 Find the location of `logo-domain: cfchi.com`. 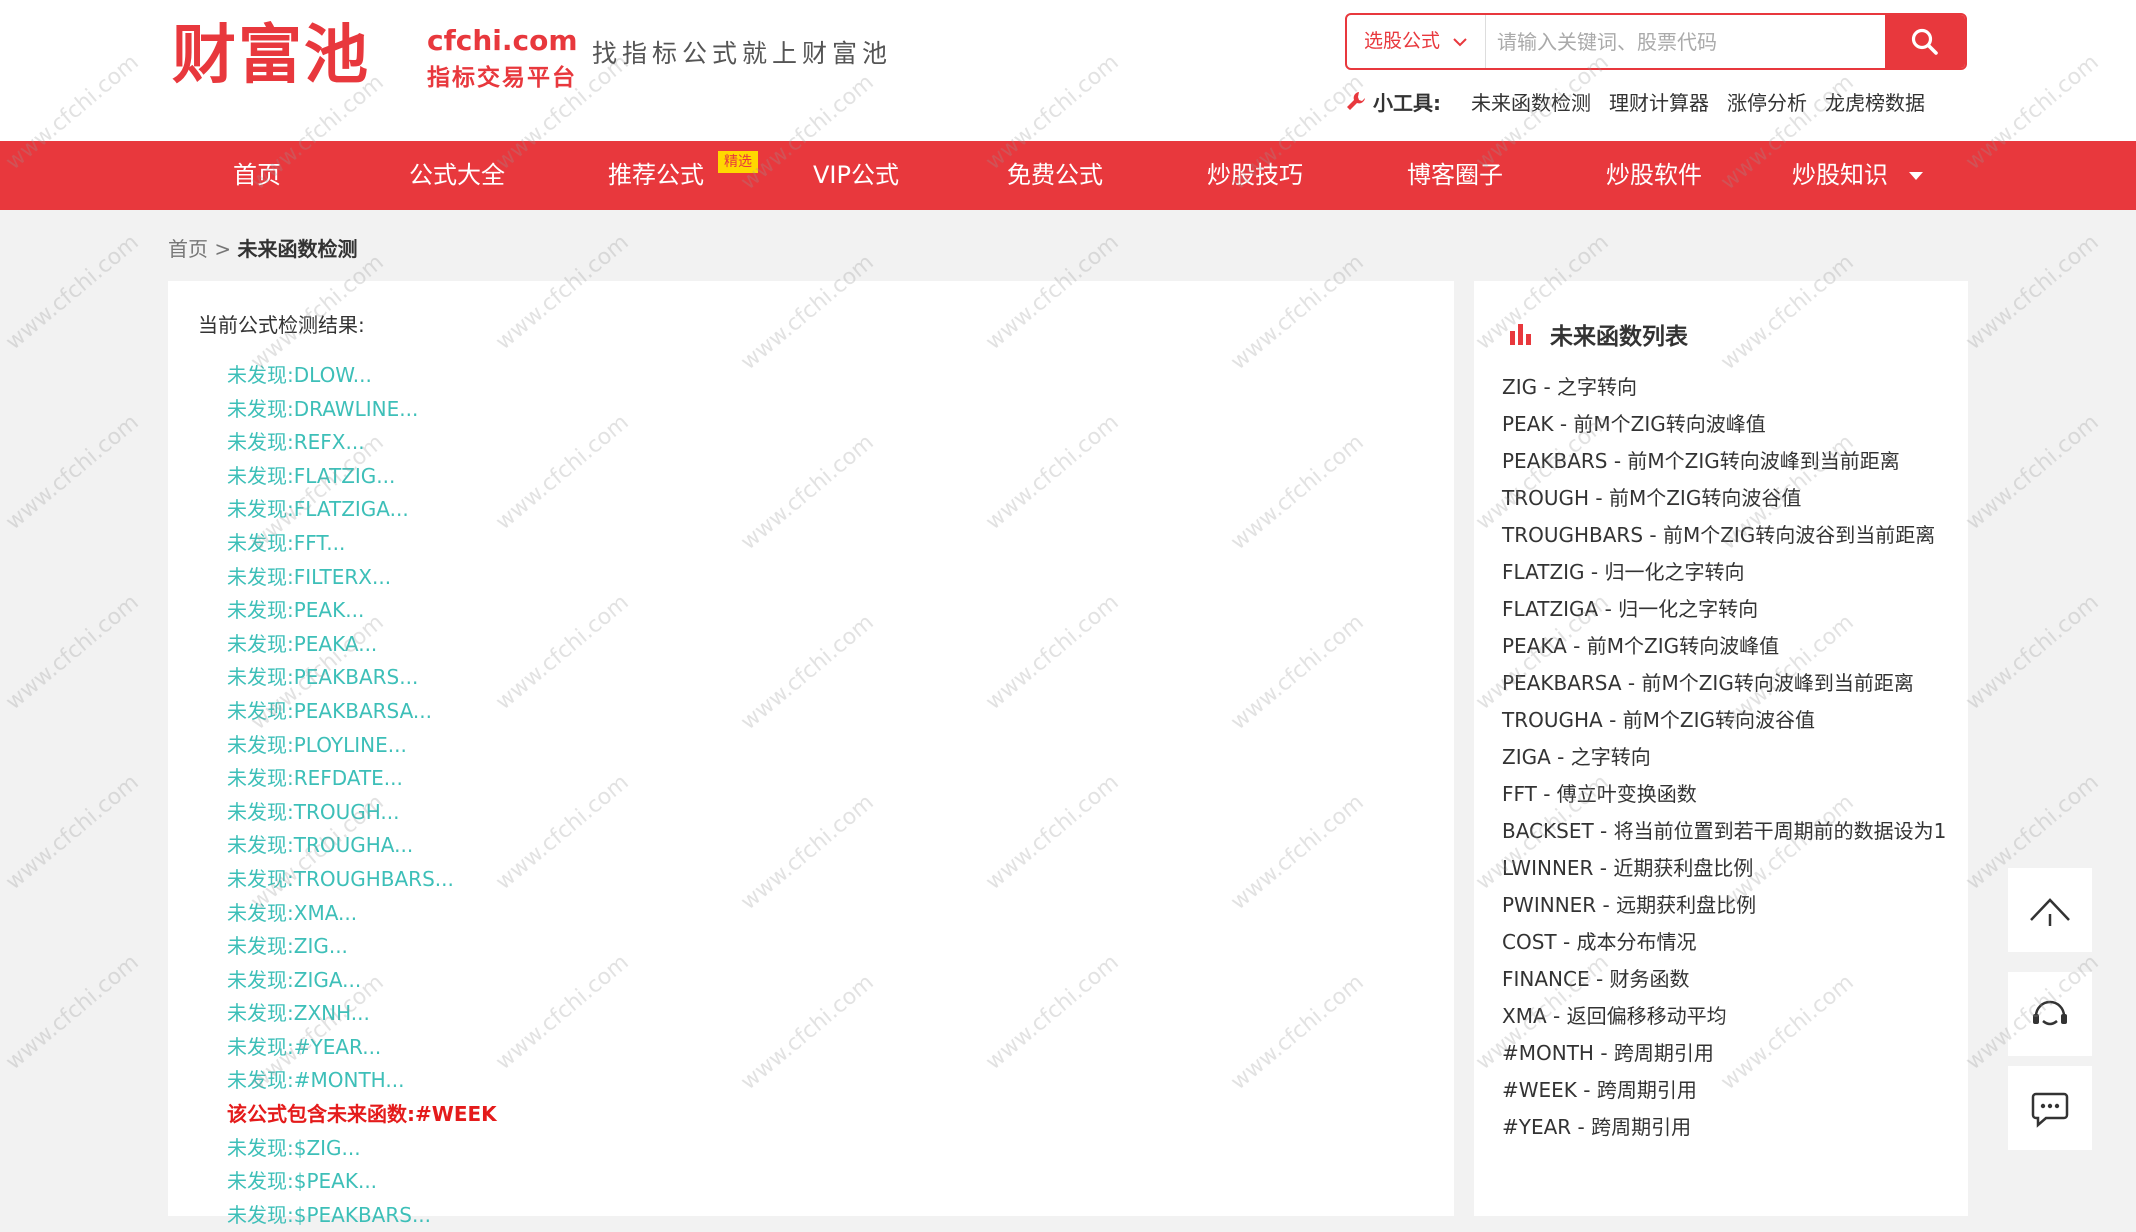

logo-domain: cfchi.com is located at coordinates (502, 40).